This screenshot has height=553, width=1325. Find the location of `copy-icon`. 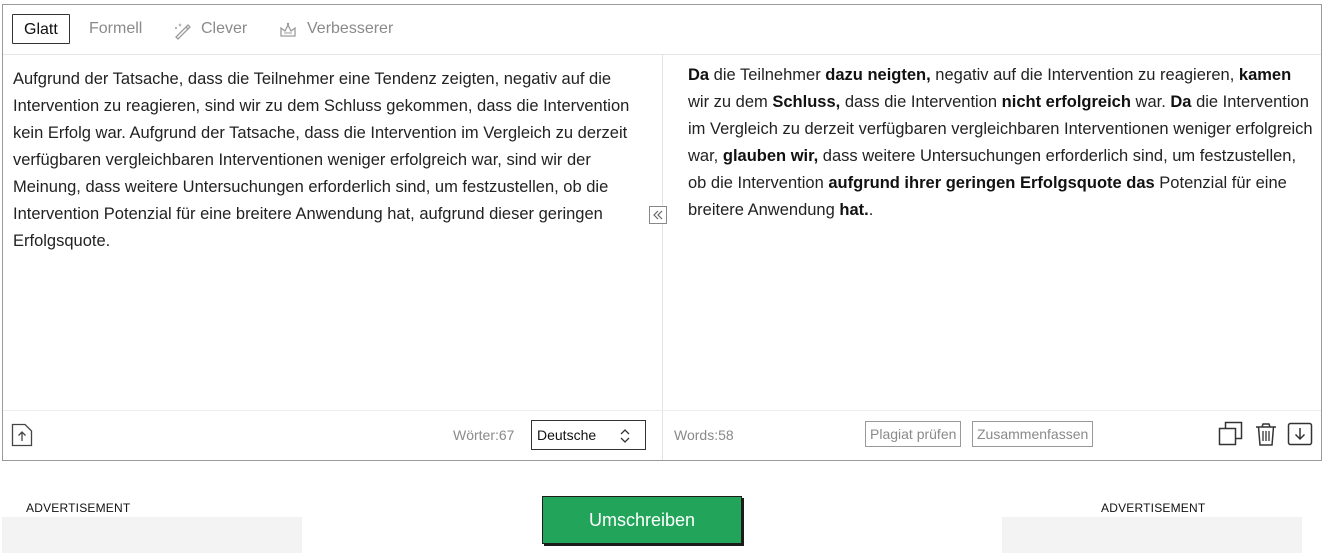

copy-icon is located at coordinates (1230, 433).